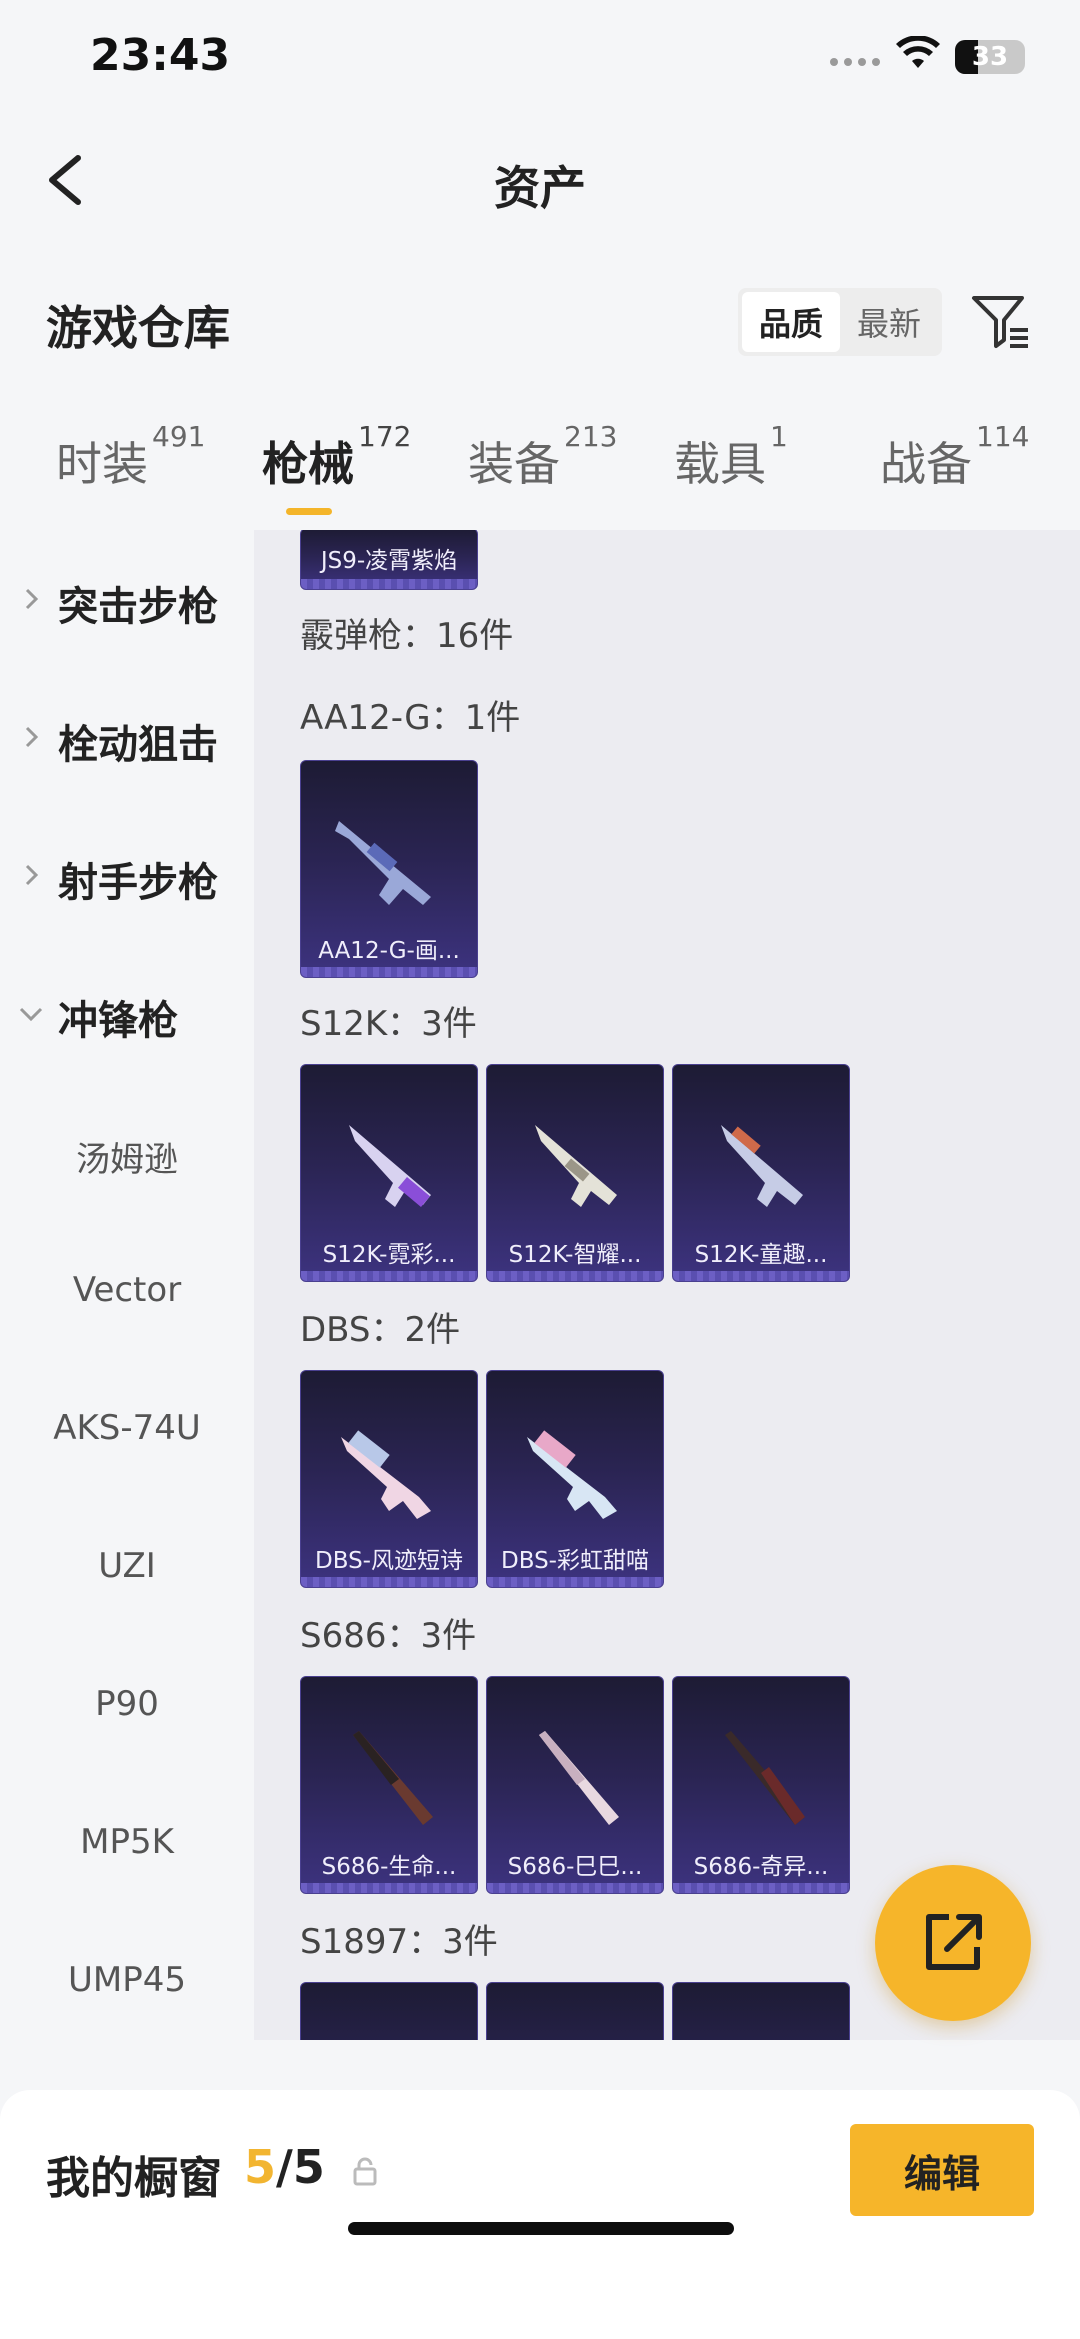 The image size is (1080, 2339). Describe the element at coordinates (260, 2167) in the screenshot. I see `showcase-current: 5` at that location.